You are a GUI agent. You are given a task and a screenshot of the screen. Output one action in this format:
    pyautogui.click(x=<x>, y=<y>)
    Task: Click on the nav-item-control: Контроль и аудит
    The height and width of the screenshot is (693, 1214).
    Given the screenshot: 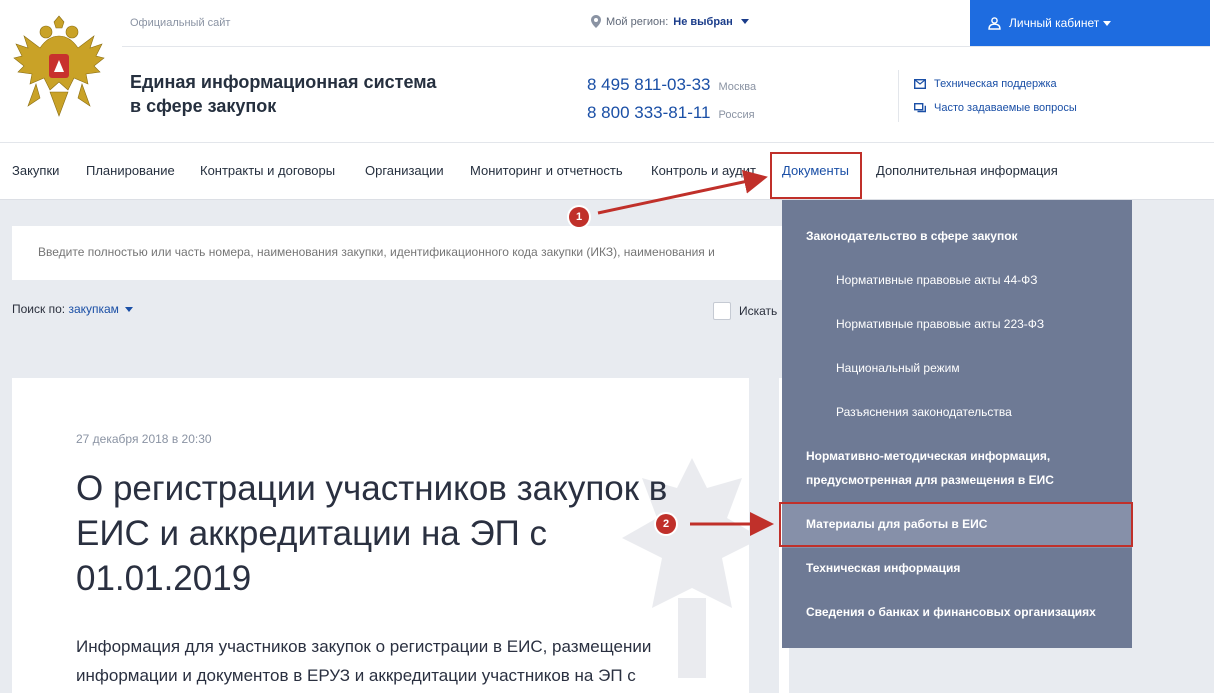 What is the action you would take?
    pyautogui.click(x=703, y=170)
    